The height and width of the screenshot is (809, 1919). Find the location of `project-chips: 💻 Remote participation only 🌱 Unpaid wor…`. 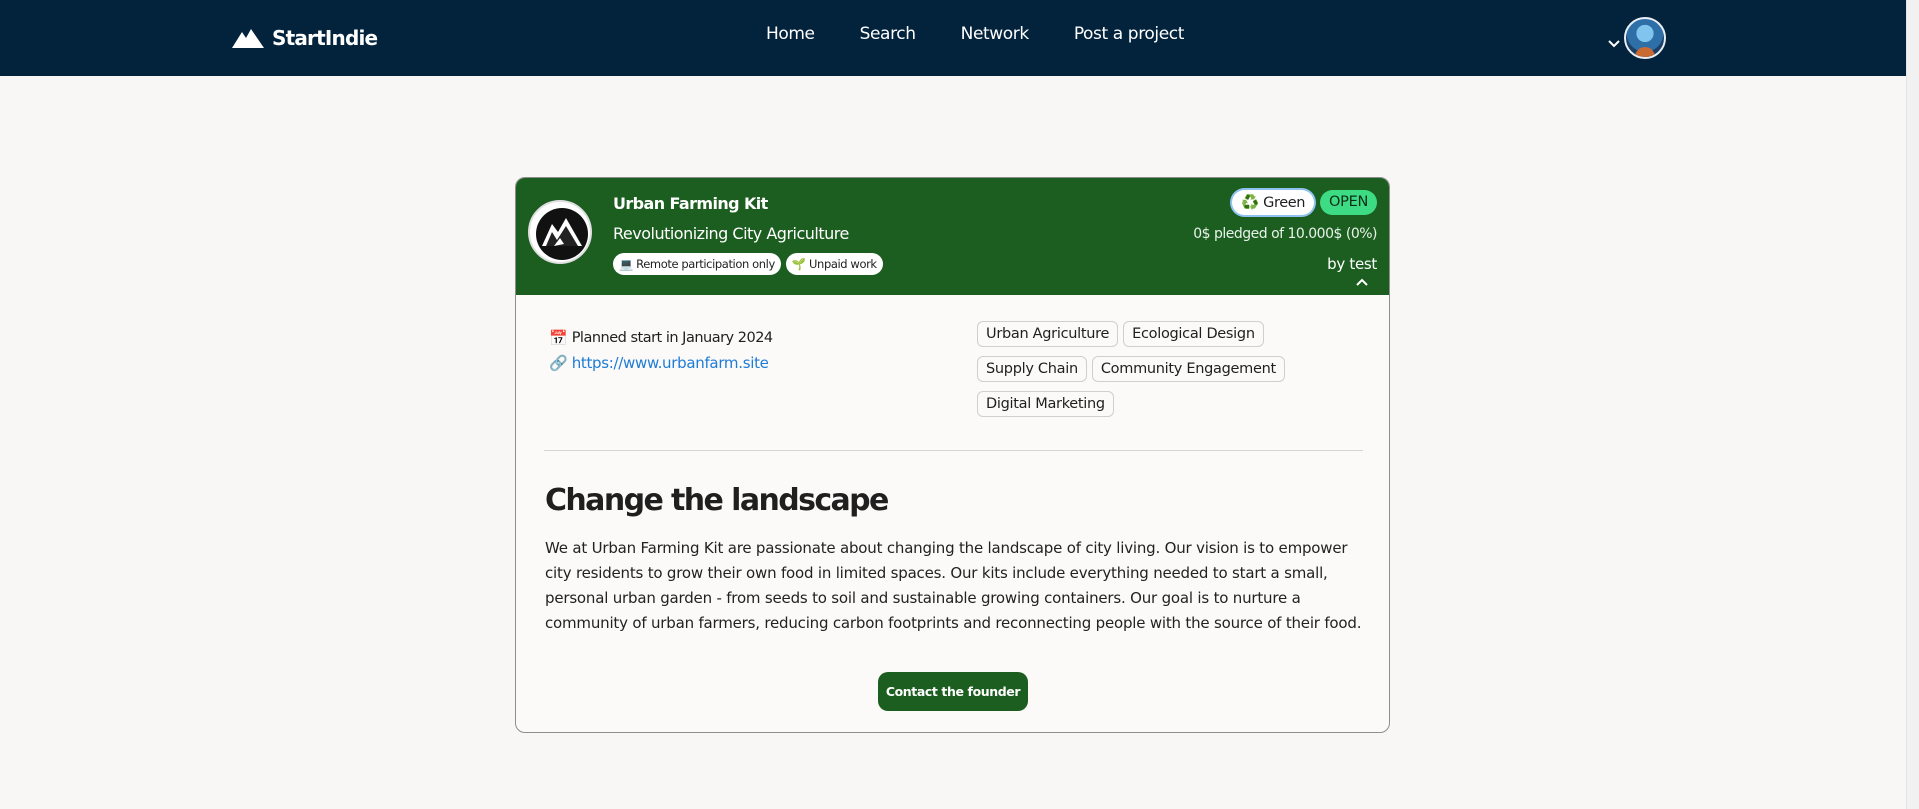

project-chips: 💻 Remote participation only 🌱 Unpaid wor… is located at coordinates (748, 264).